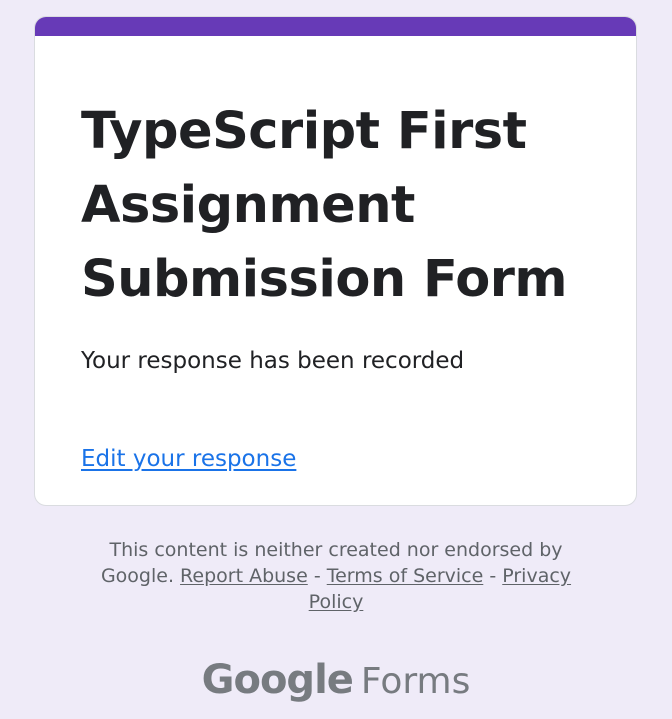  I want to click on confirmation-message: Your response has been recorded, so click(273, 361).